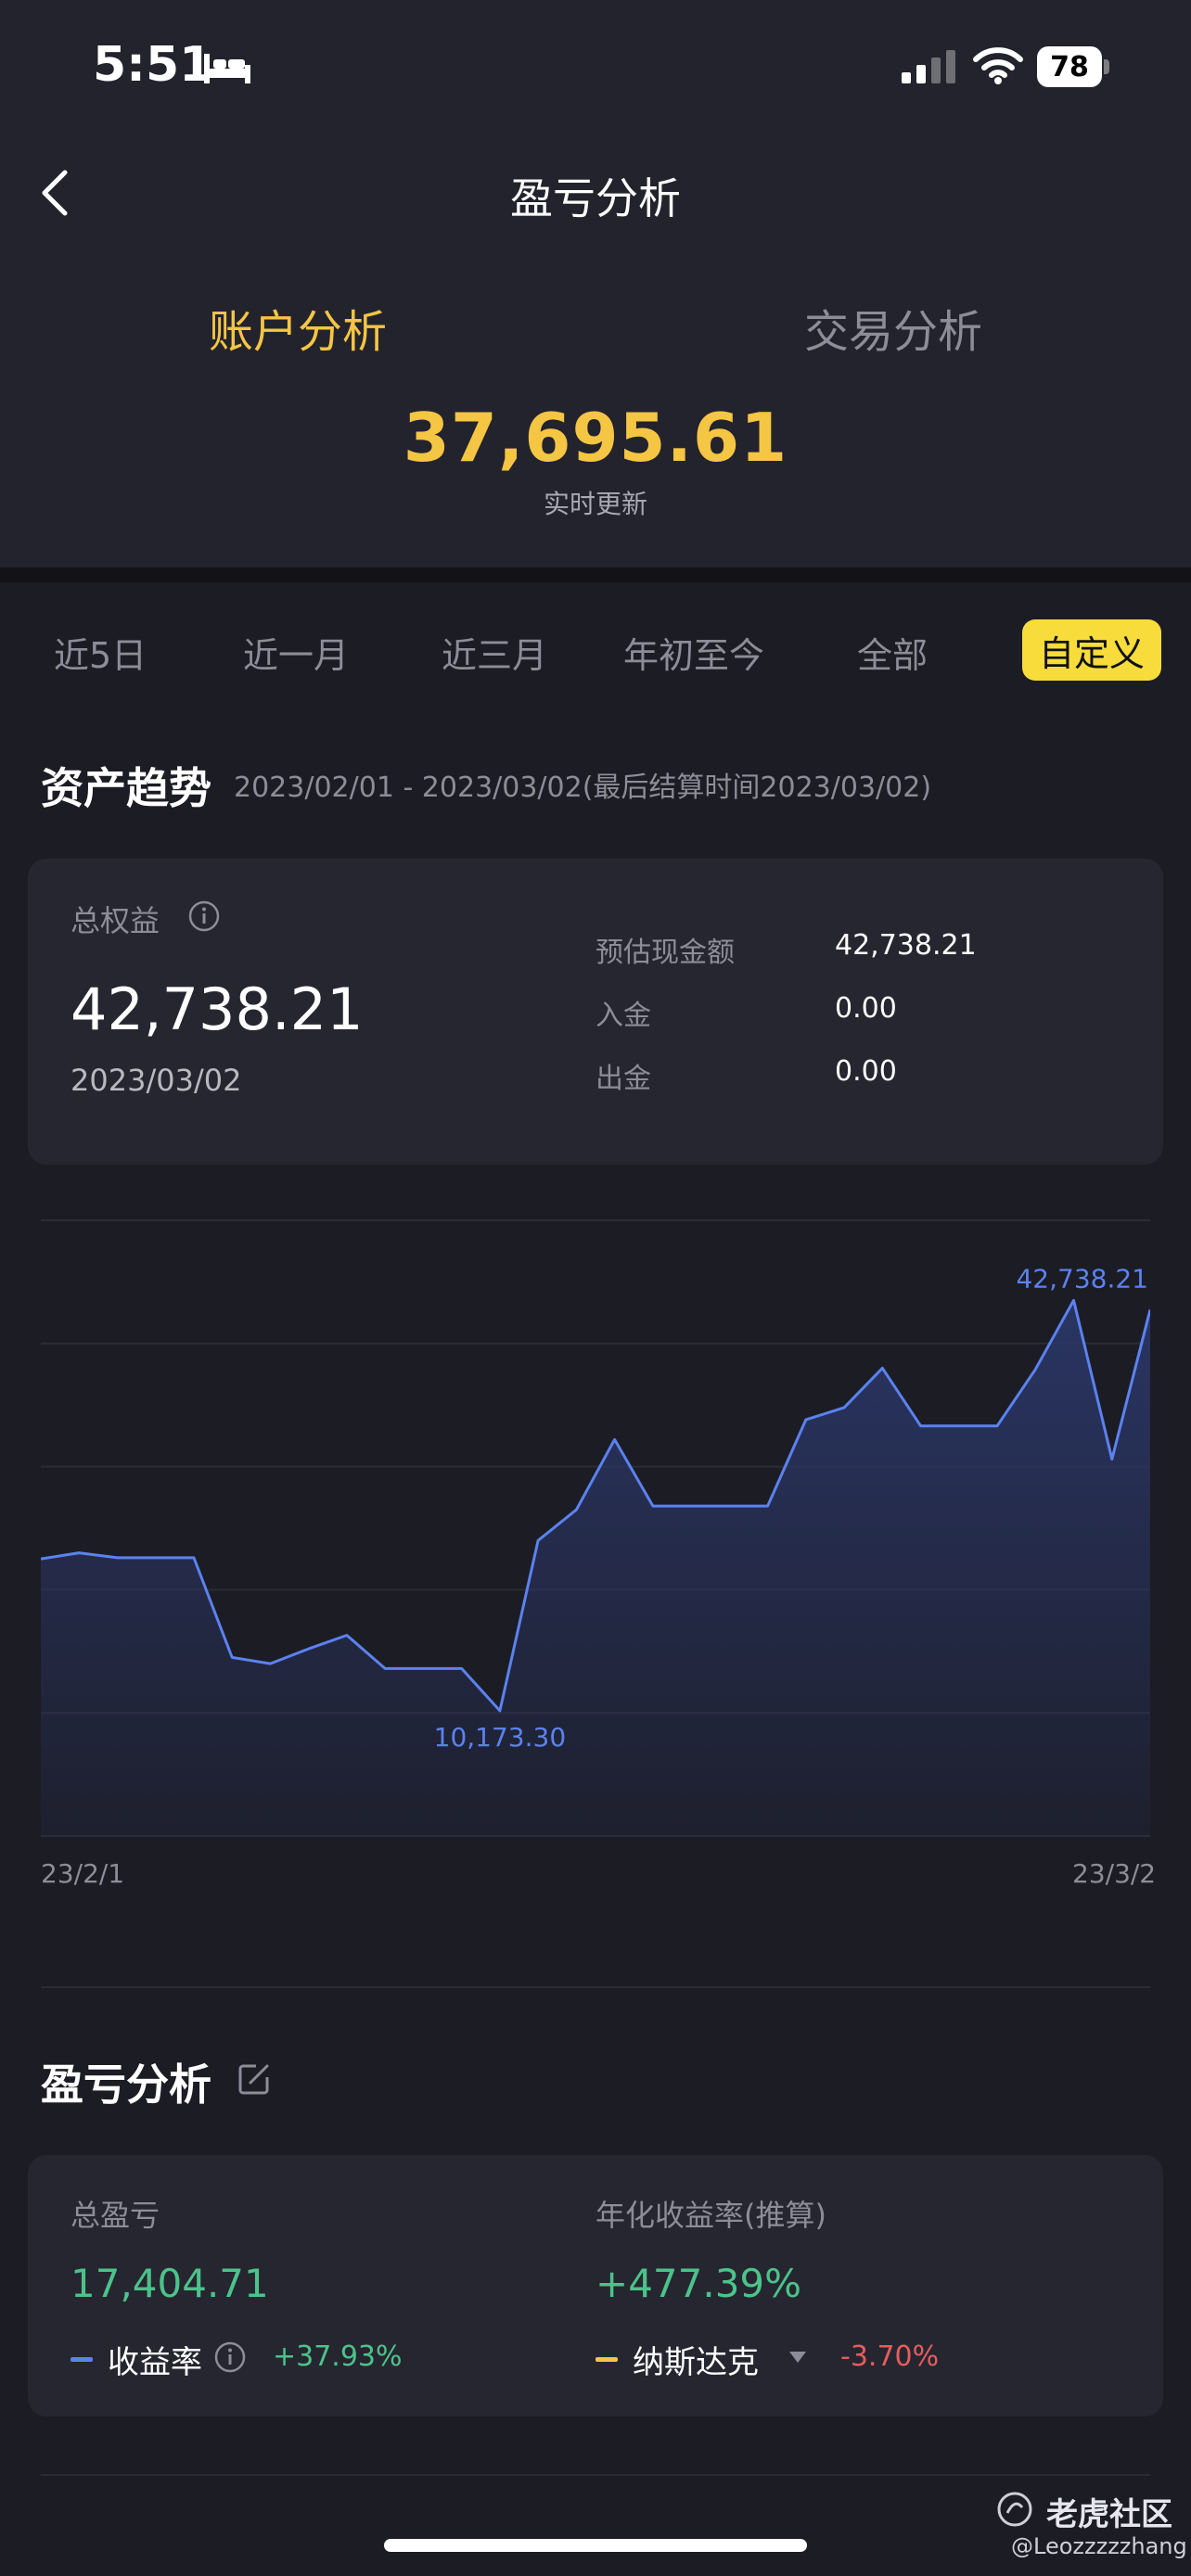 This screenshot has width=1191, height=2576. Describe the element at coordinates (890, 2356) in the screenshot. I see `benchmark-value: -3.70%` at that location.